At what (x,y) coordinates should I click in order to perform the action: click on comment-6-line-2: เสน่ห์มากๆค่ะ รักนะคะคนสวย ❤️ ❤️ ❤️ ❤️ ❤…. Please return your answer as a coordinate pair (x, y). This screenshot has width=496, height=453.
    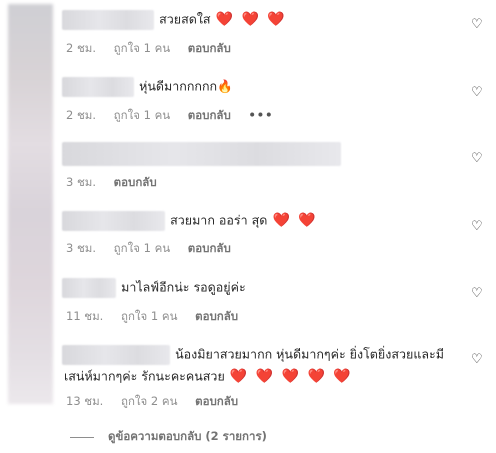
    Looking at the image, I should click on (280, 376).